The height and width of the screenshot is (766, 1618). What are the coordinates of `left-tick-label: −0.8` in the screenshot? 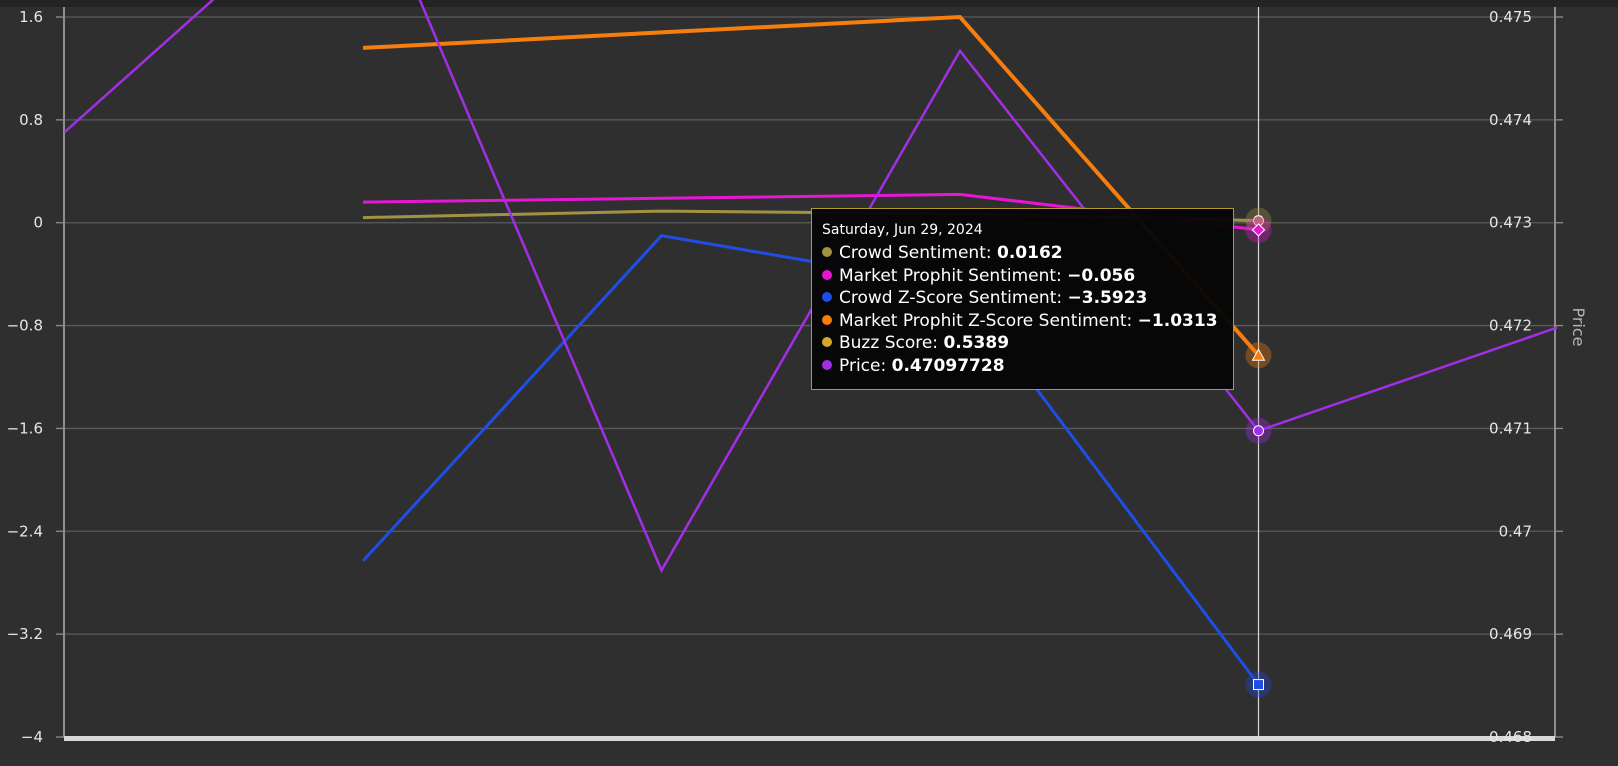 It's located at (25, 326).